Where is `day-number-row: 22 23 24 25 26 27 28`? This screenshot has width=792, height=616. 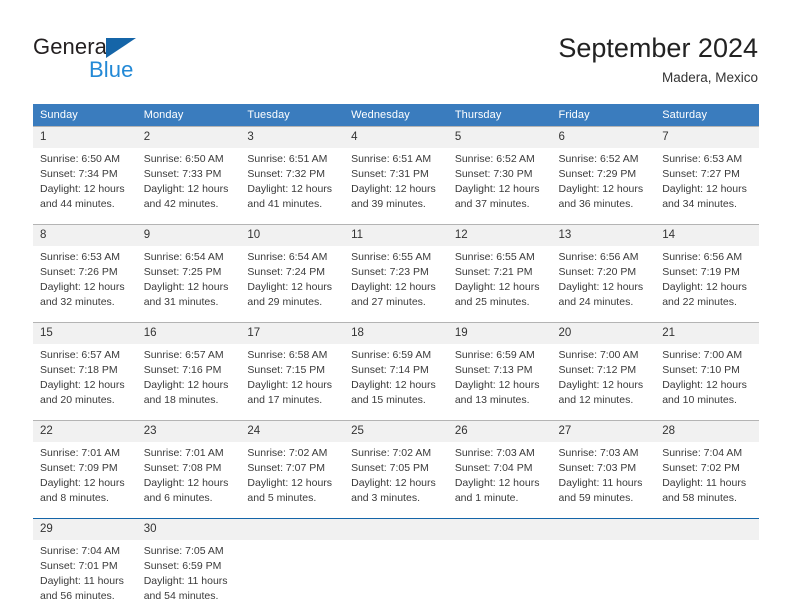
day-number-row: 22 23 24 25 26 27 28 is located at coordinates (396, 431).